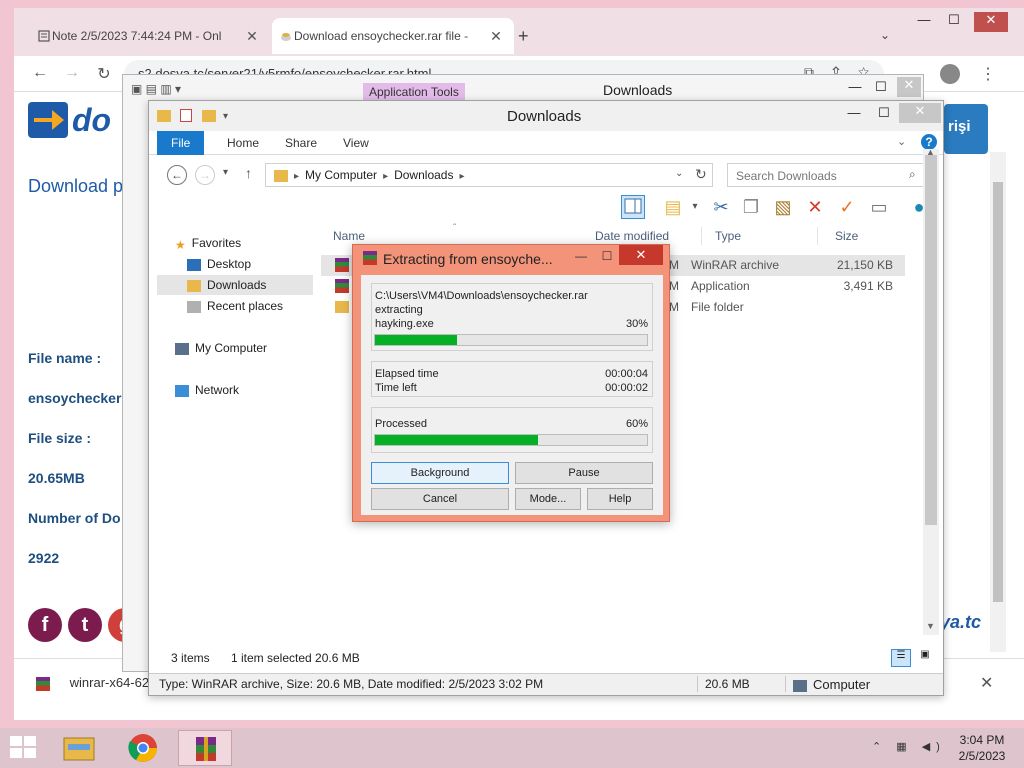 Image resolution: width=1024 pixels, height=768 pixels. Describe the element at coordinates (632, 236) in the screenshot. I see `column-header-date: Date modified` at that location.